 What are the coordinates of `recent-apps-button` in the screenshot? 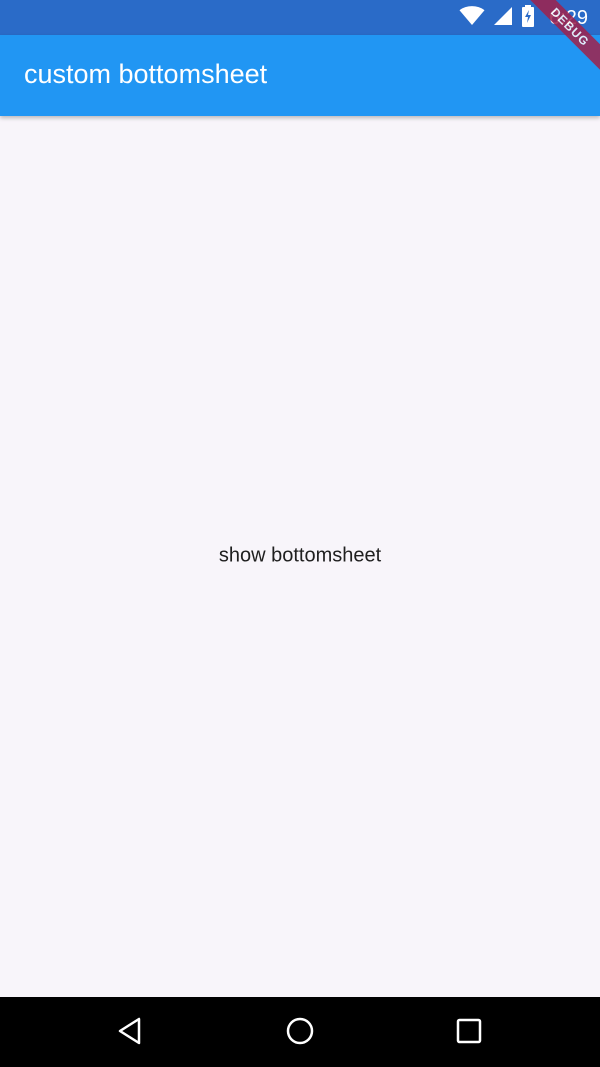 It's located at (469, 1033).